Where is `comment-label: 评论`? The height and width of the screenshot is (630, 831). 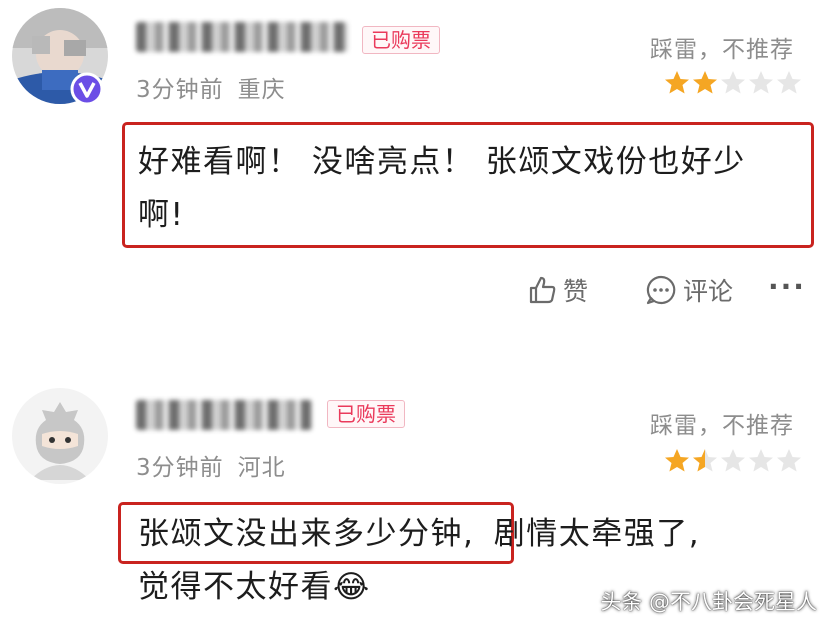
comment-label: 评论 is located at coordinates (708, 291).